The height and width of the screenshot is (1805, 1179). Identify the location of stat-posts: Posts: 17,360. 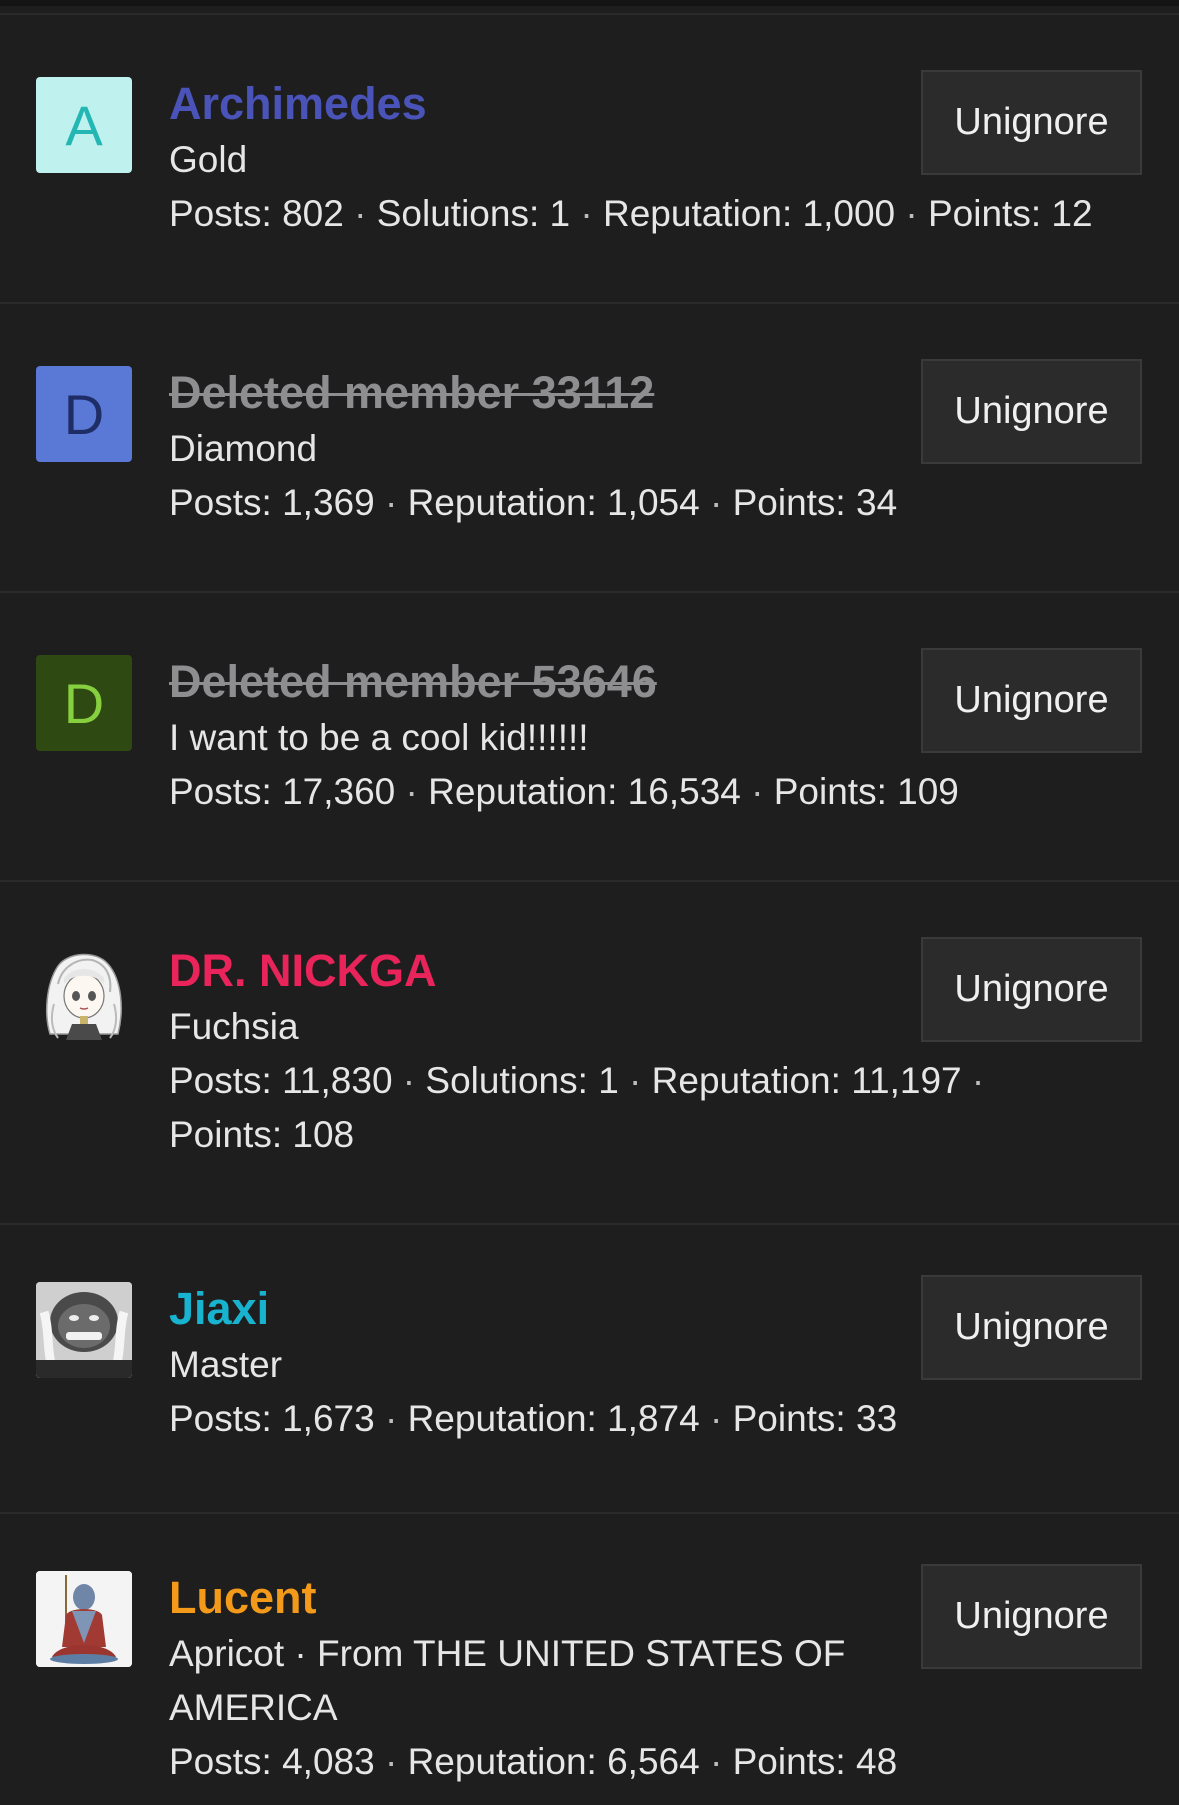
(282, 791).